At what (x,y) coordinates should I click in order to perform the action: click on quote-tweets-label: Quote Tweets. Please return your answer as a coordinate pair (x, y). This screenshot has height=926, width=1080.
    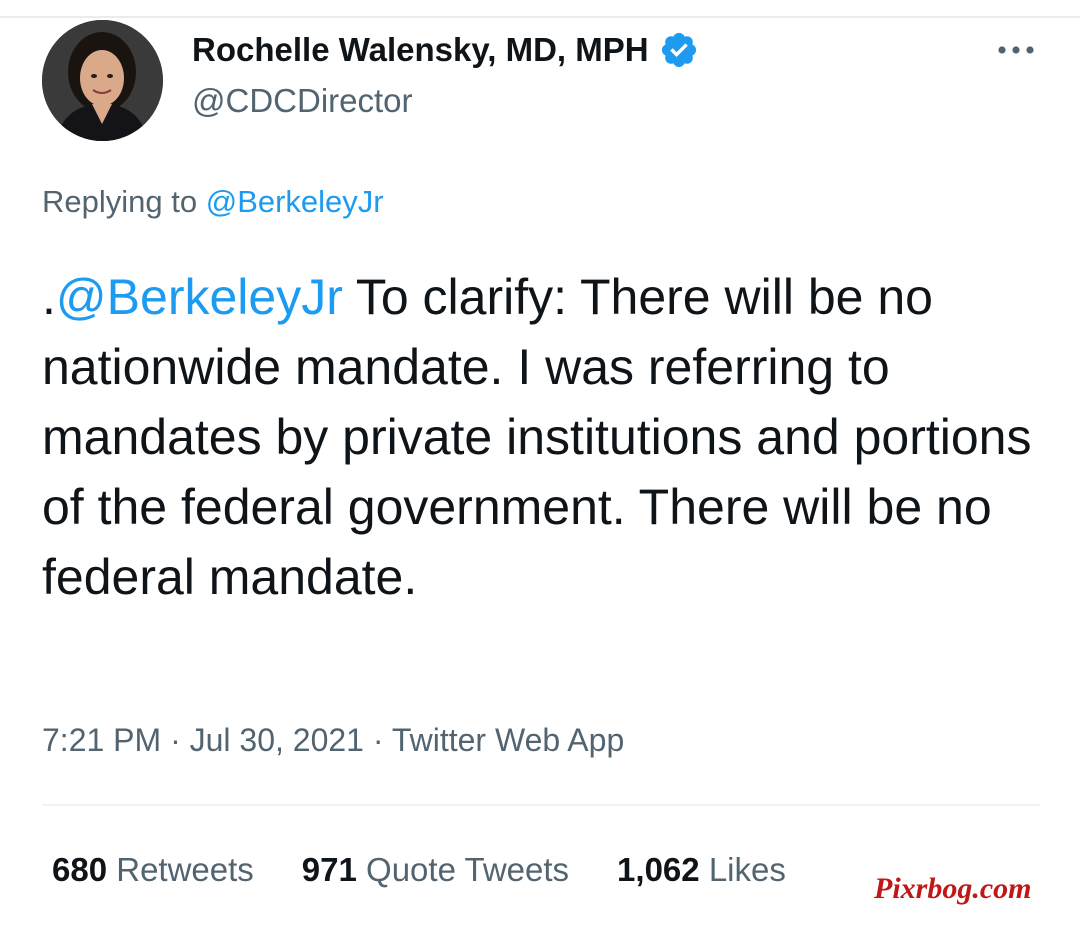
    Looking at the image, I should click on (468, 869).